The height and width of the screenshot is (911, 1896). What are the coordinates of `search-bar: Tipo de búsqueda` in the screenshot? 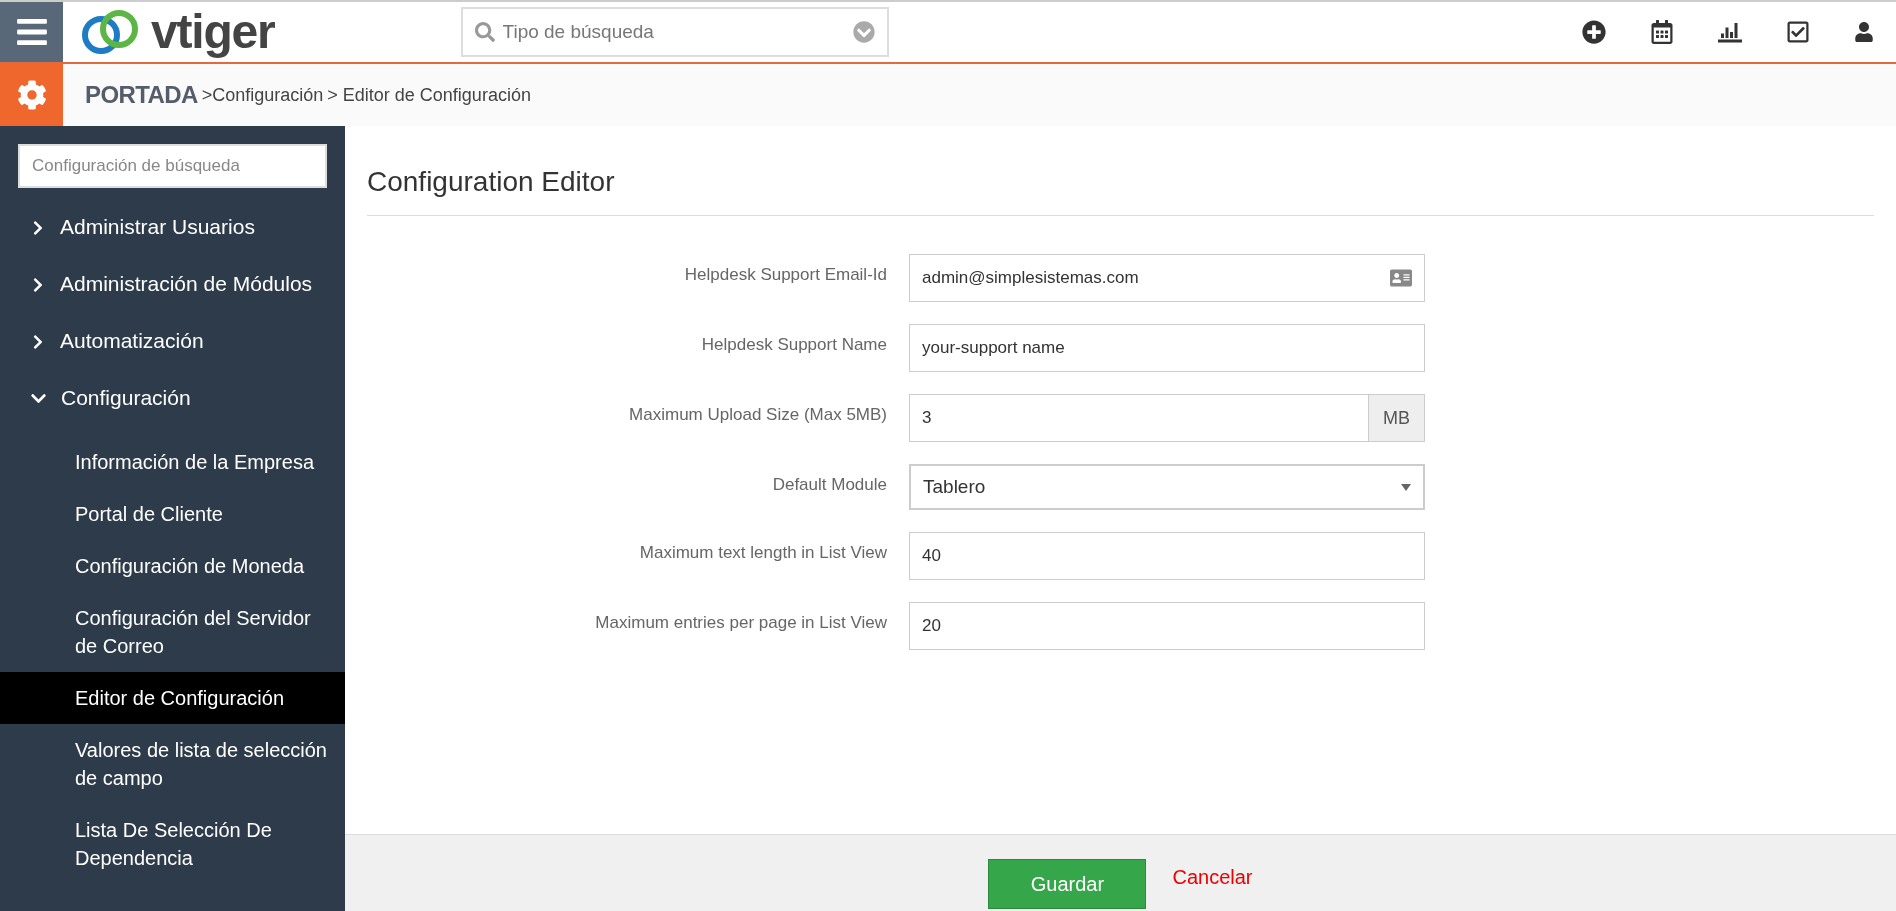 It's located at (674, 32).